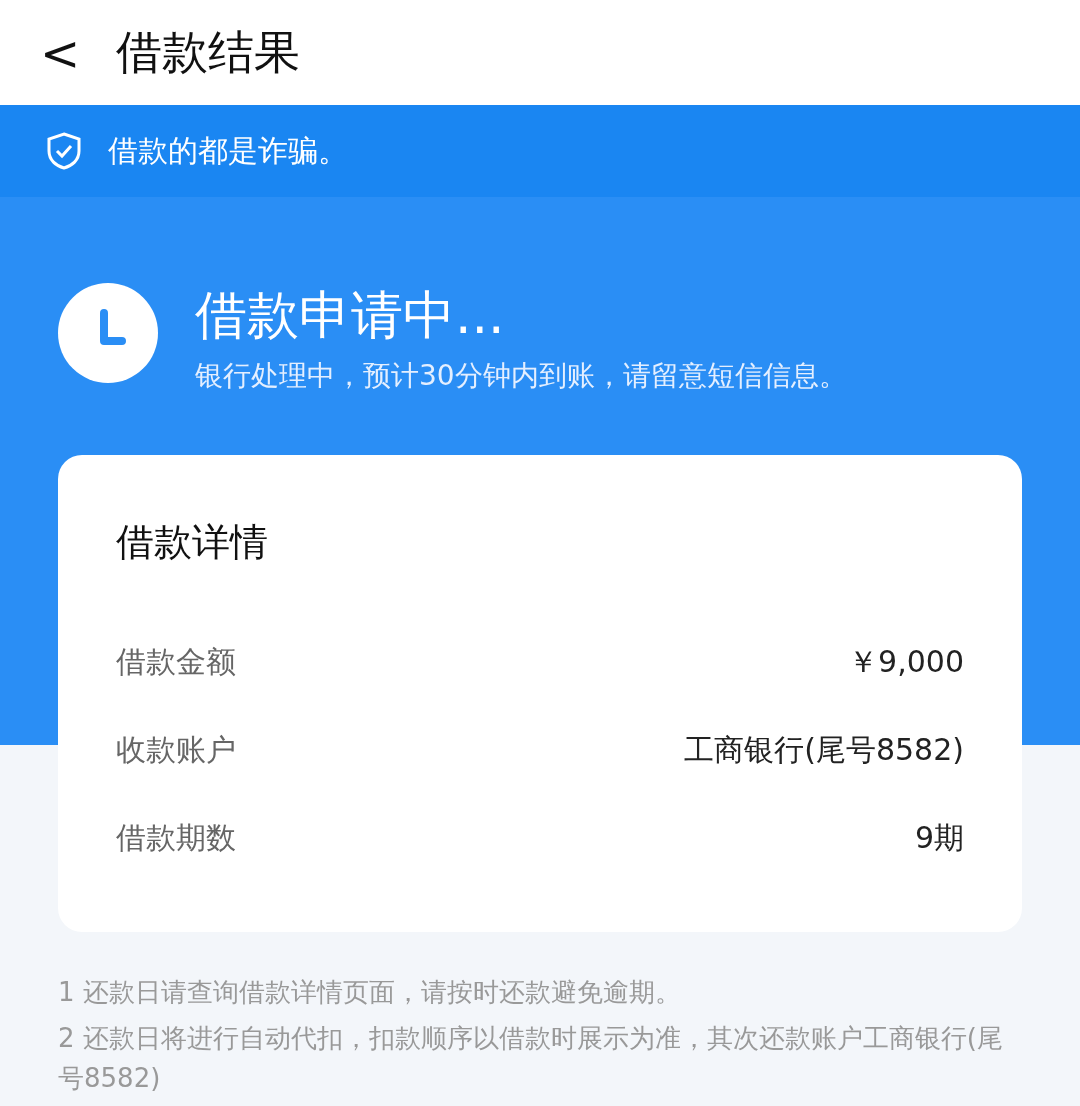  Describe the element at coordinates (906, 661) in the screenshot. I see `detail-value: ￥9,000` at that location.